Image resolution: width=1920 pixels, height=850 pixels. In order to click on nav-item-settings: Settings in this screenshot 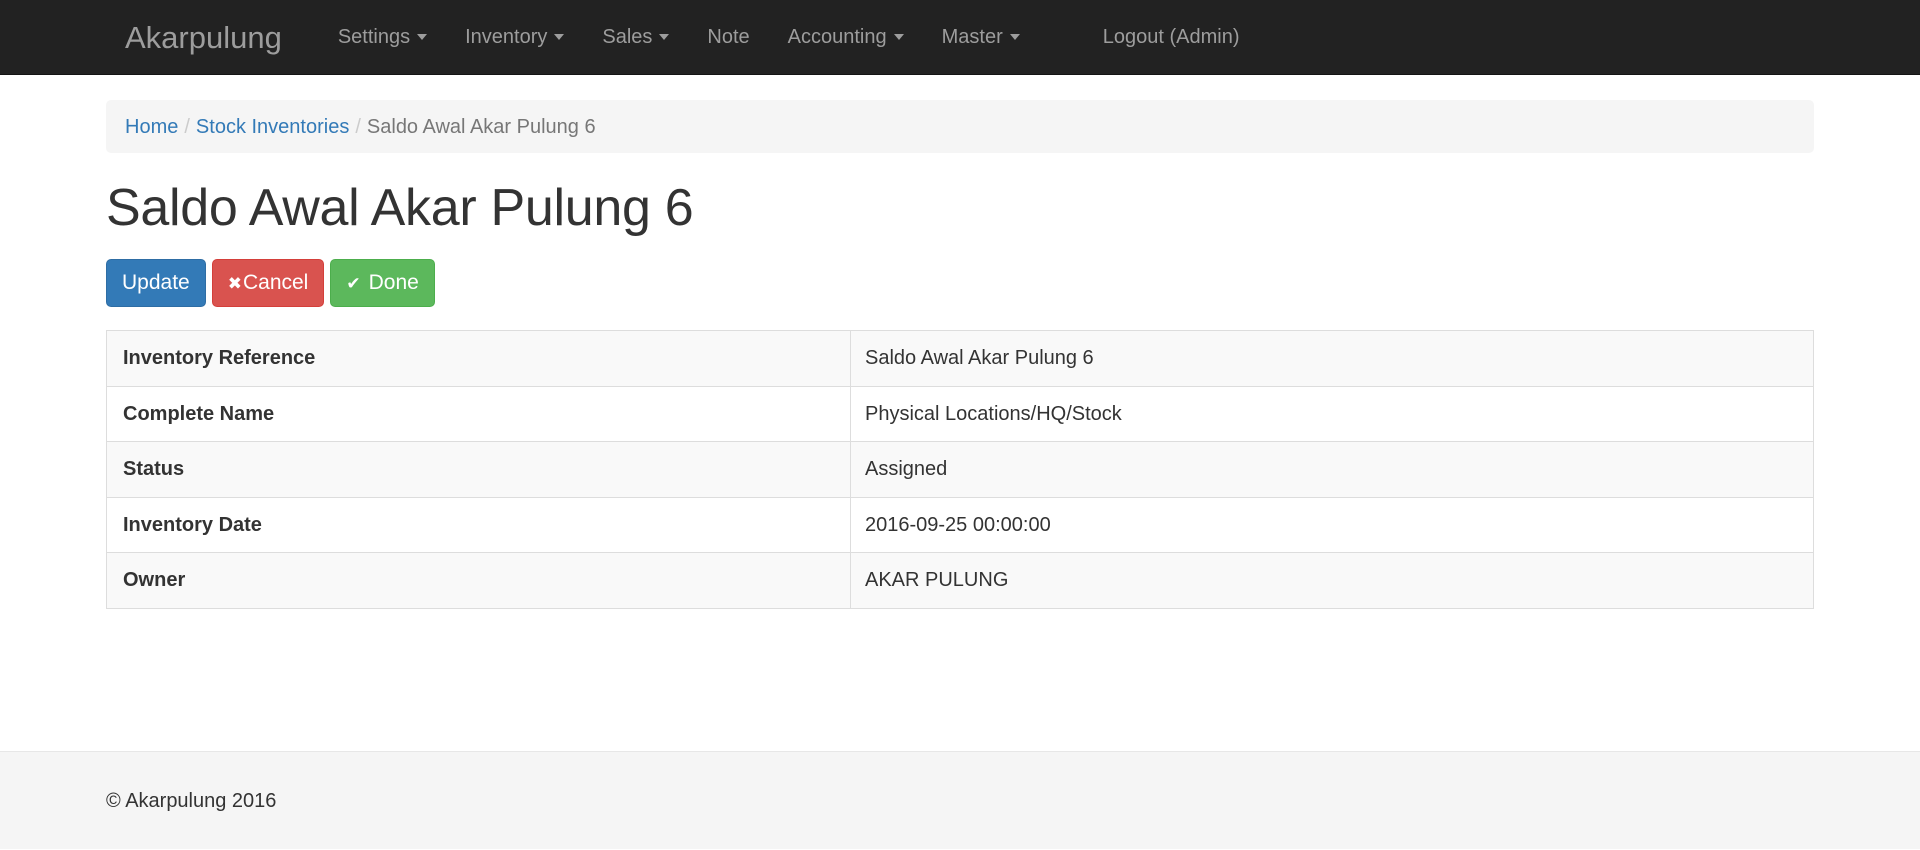, I will do `click(382, 37)`.